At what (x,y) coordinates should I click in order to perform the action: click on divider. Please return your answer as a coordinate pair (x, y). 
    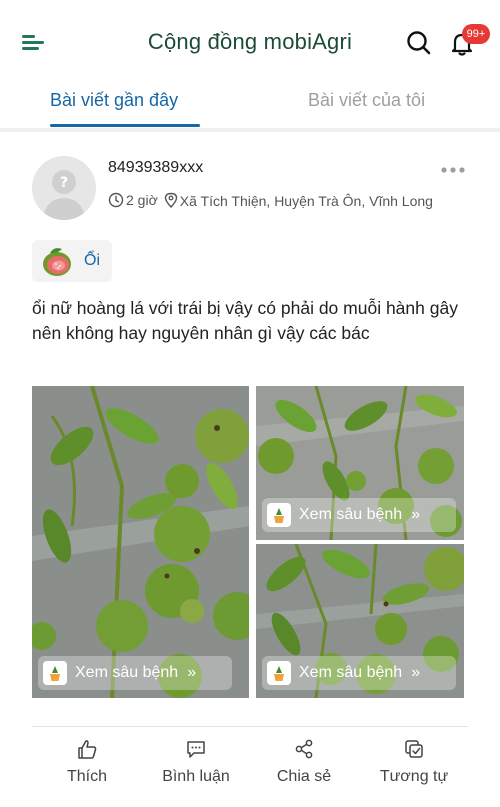
    Looking at the image, I should click on (250, 726).